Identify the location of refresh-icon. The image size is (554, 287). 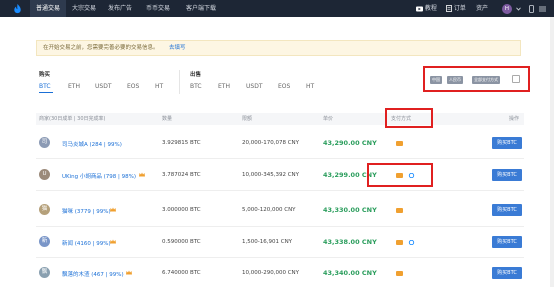
(516, 79).